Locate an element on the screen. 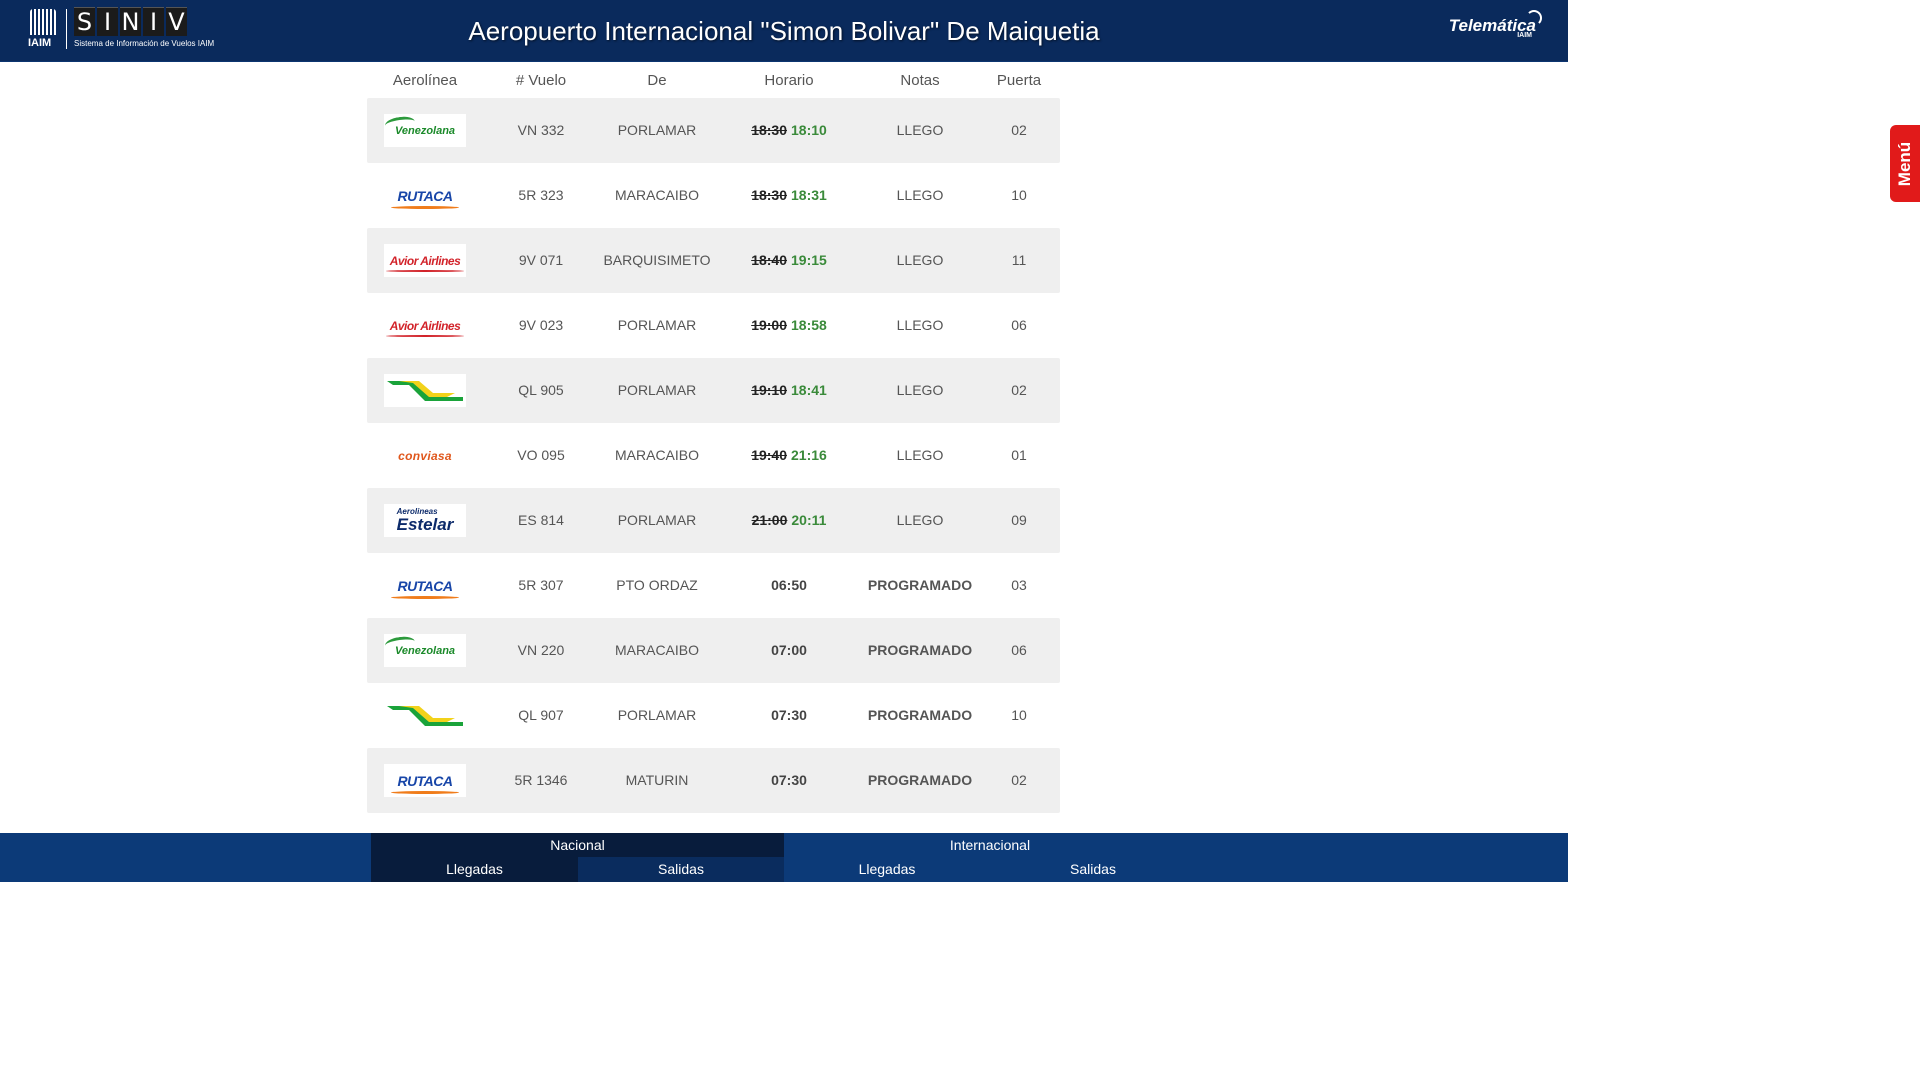 The image size is (1920, 1080). airline-logo: conviasa is located at coordinates (425, 455).